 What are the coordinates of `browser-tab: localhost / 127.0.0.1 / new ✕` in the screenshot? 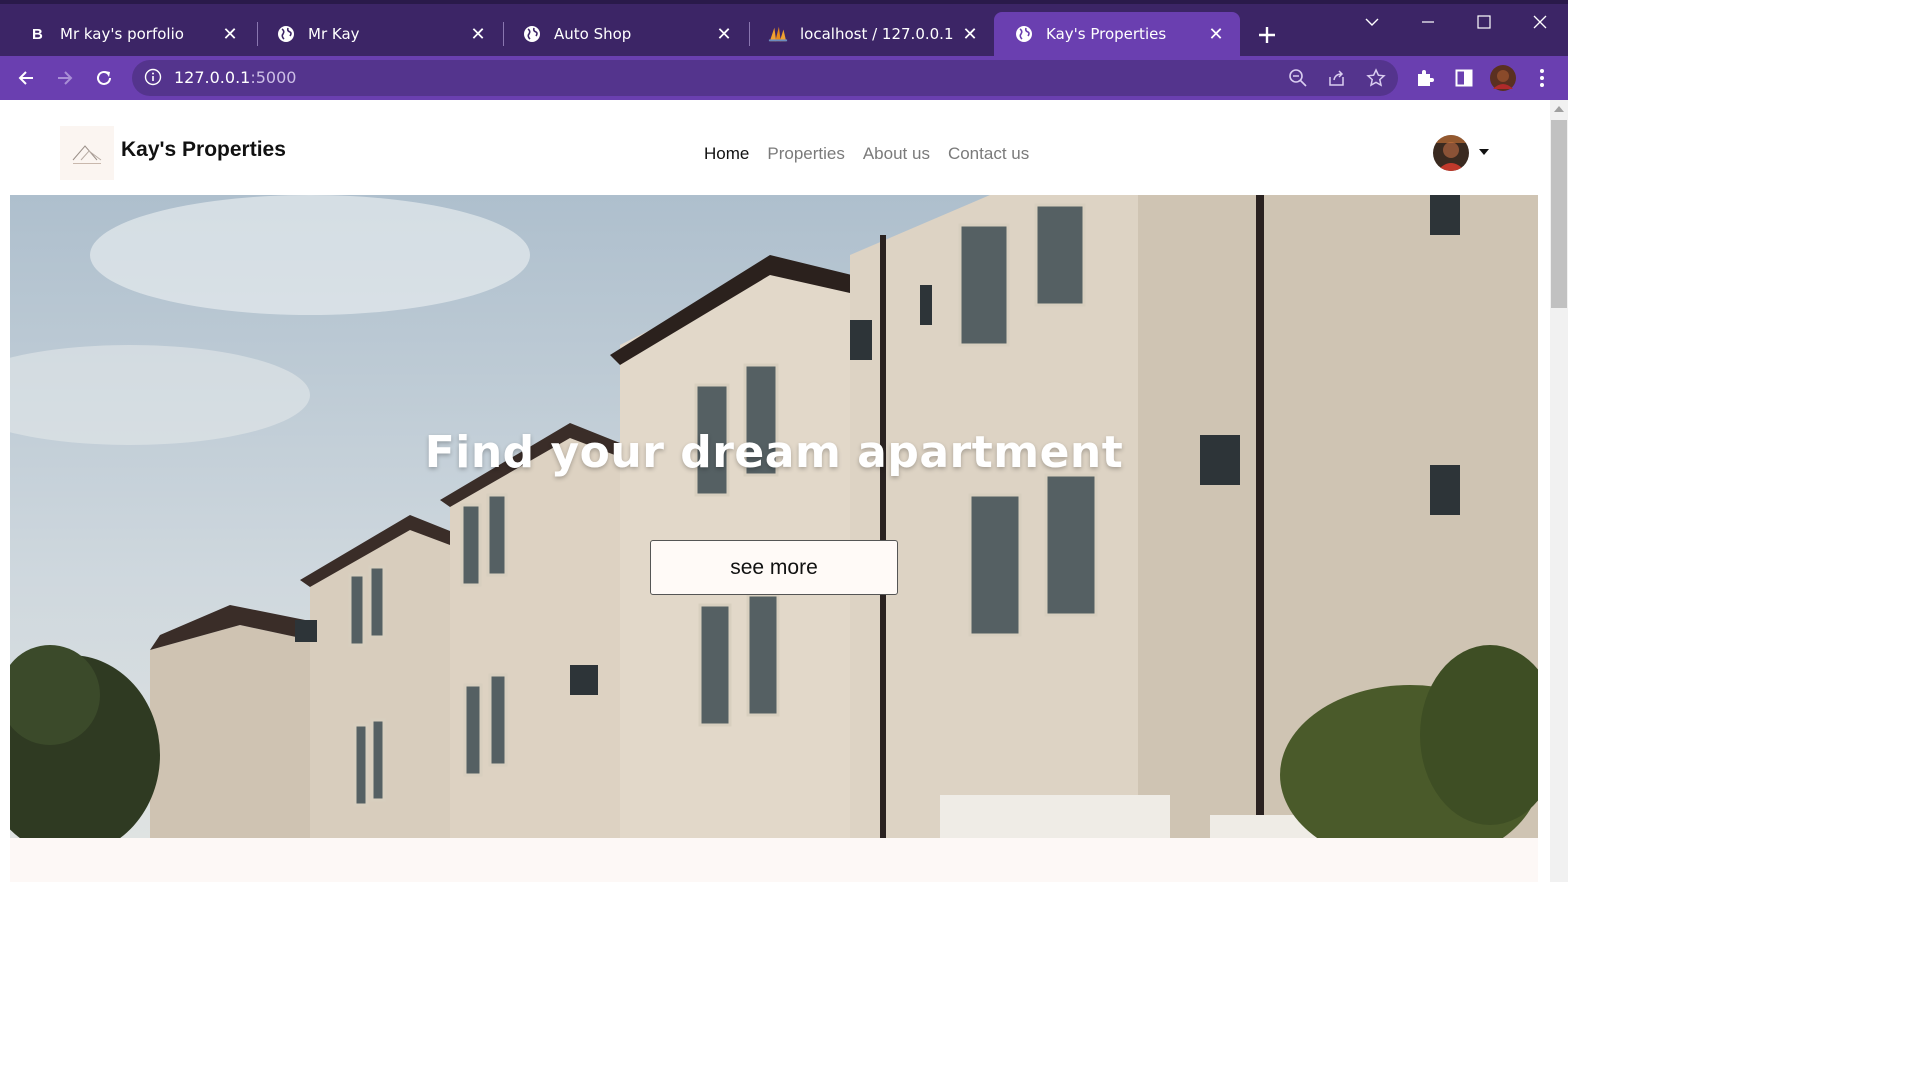 It's located at (871, 34).